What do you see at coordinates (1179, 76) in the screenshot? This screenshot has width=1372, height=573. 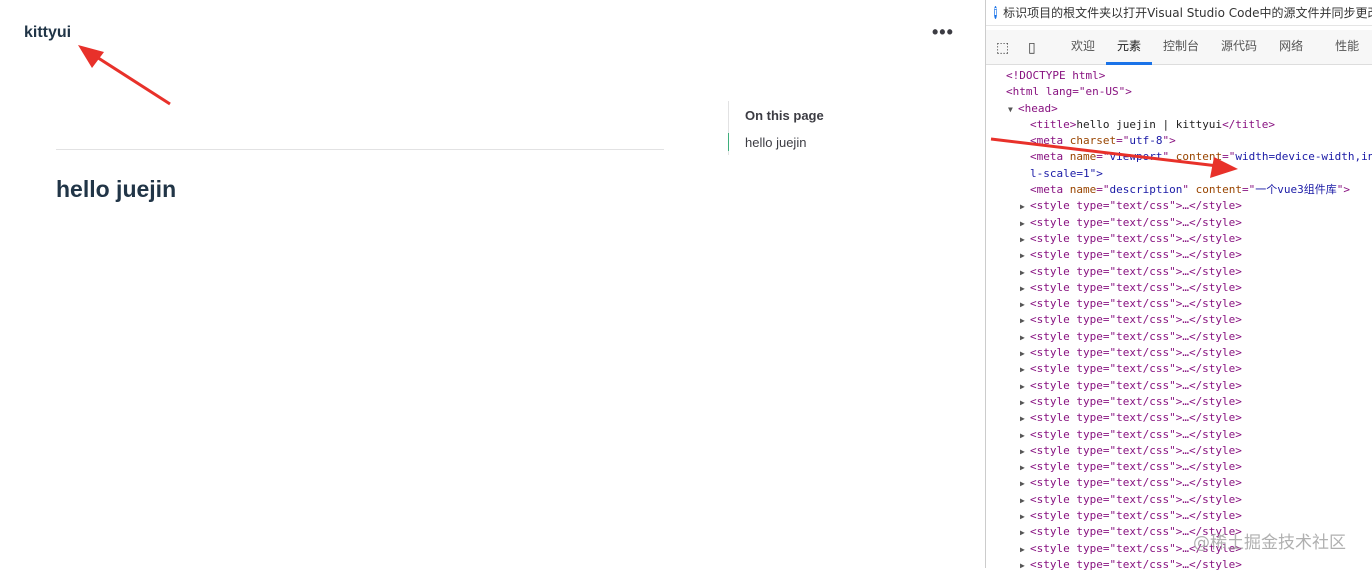 I see `dom-node-doctype: <!DOCTYPE html>` at bounding box center [1179, 76].